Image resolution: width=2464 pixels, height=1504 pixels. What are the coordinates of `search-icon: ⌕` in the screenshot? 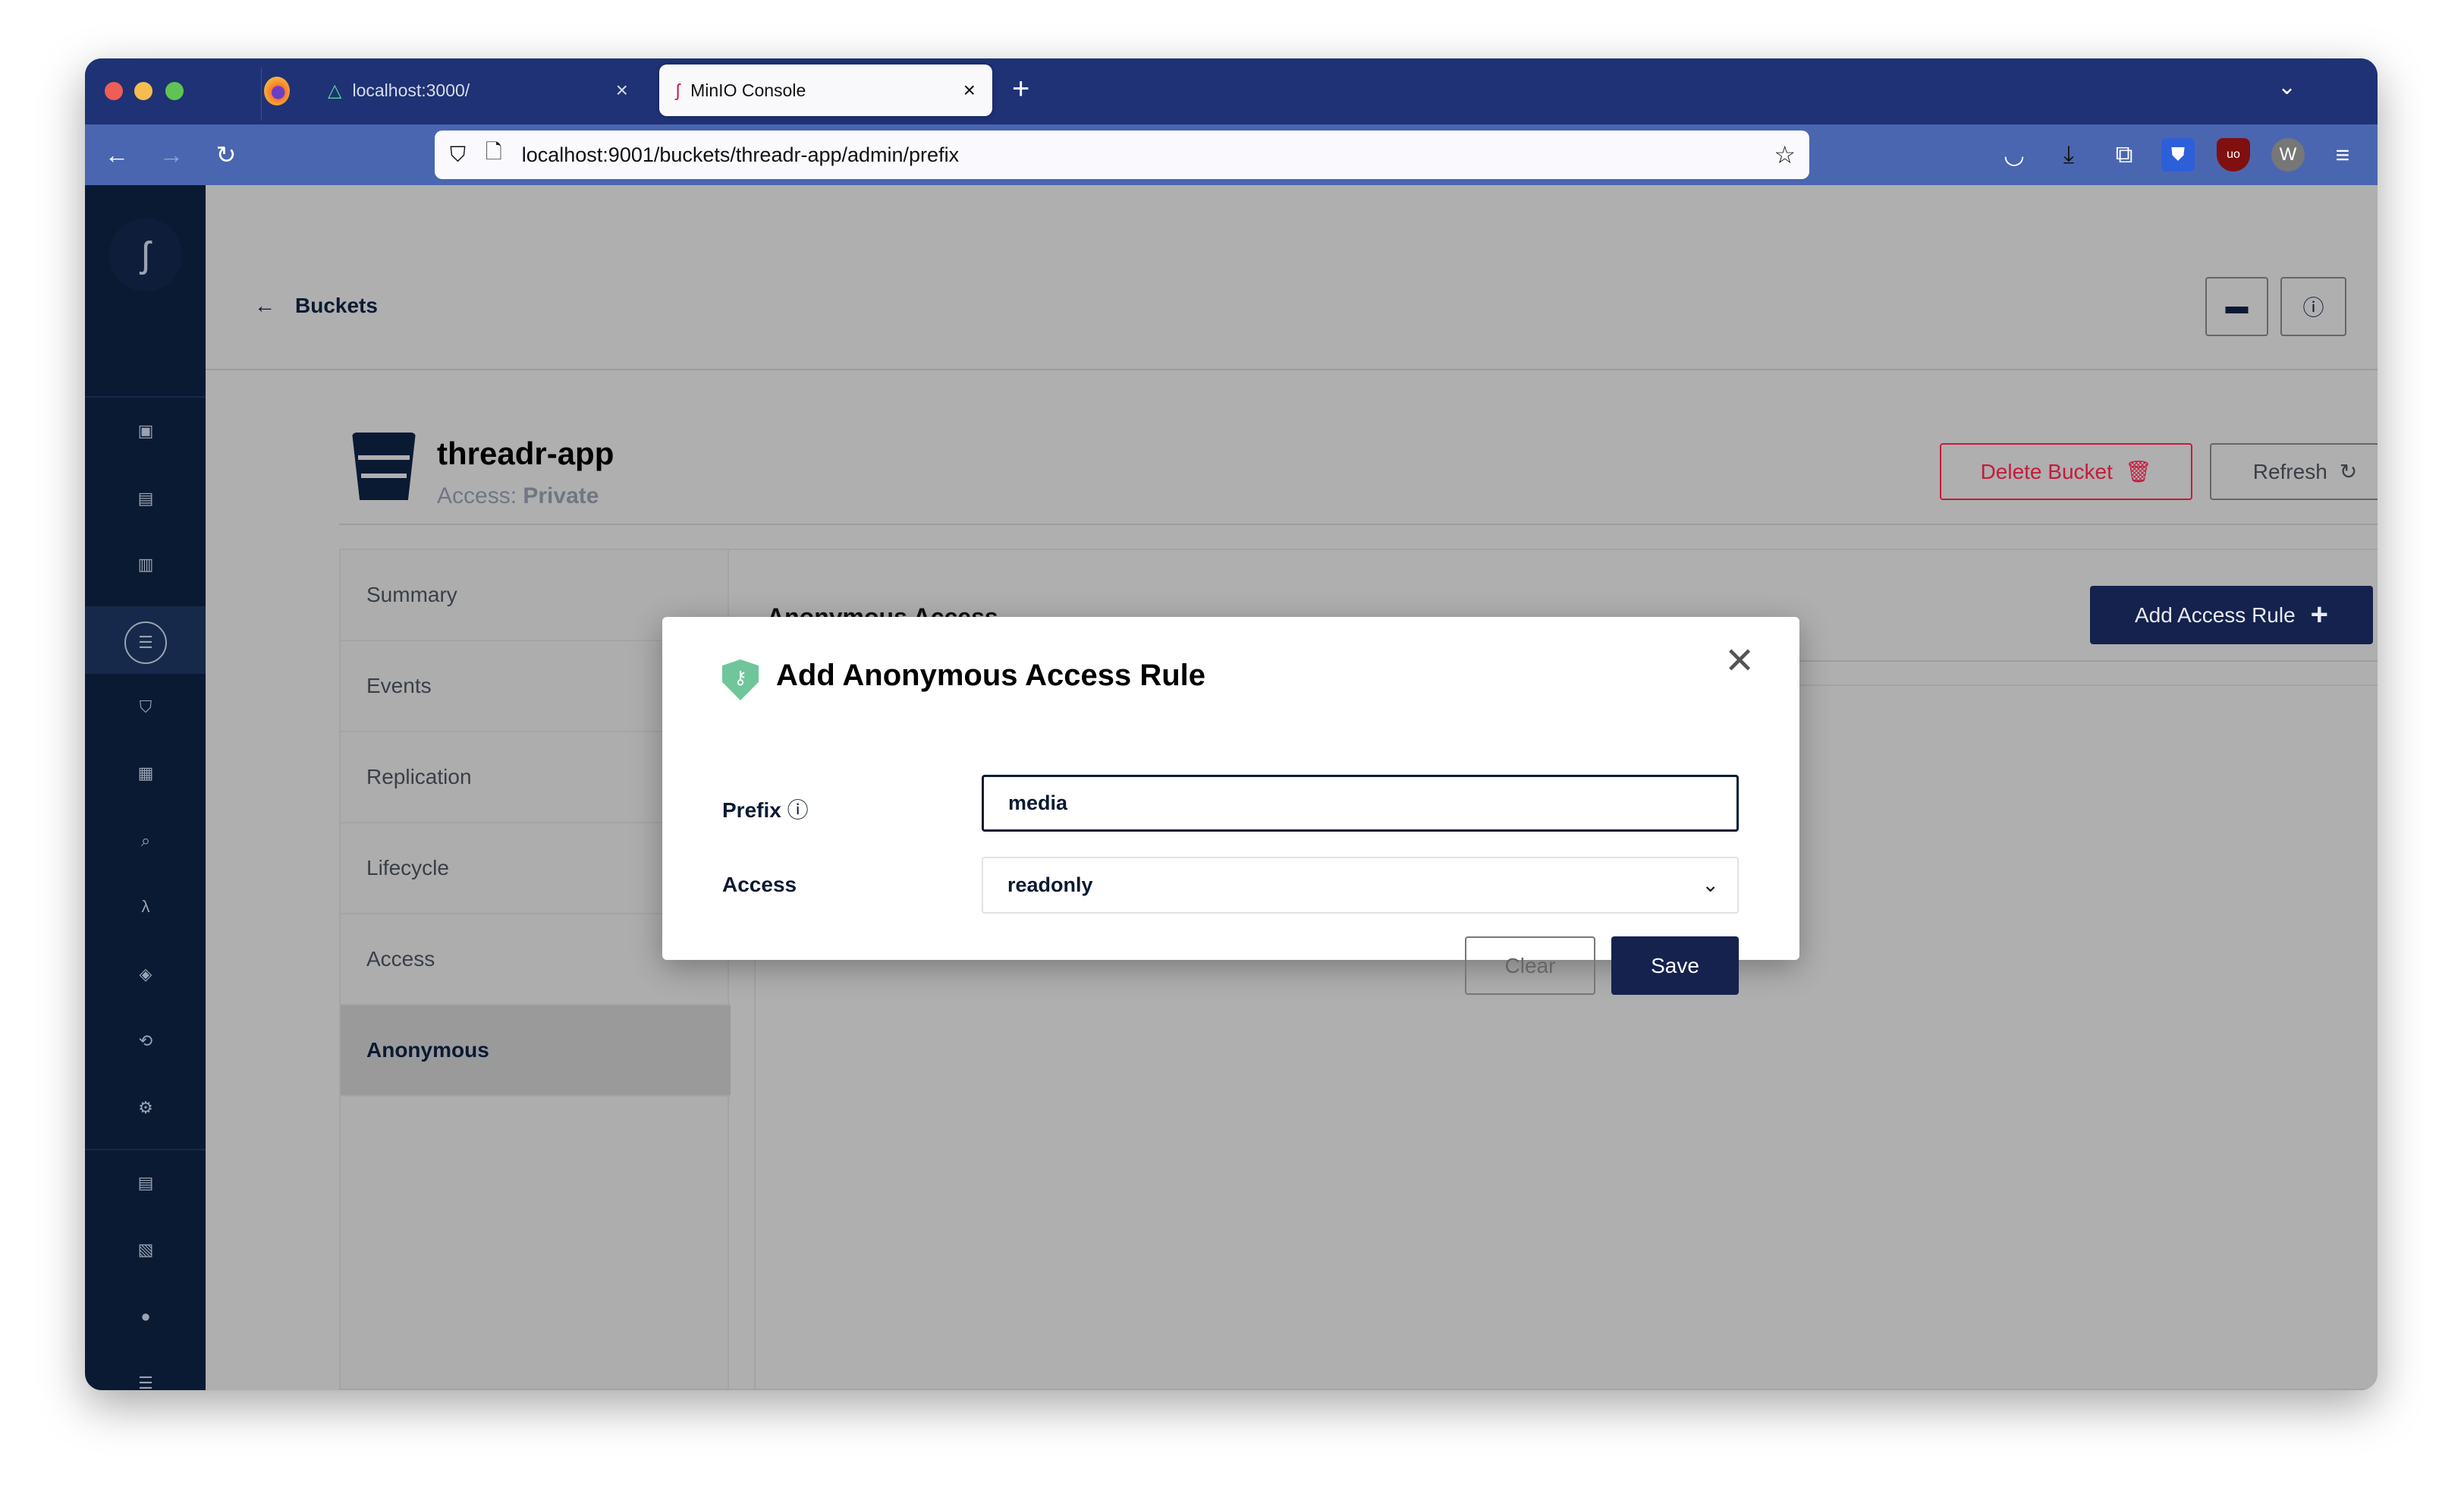 It's located at (145, 841).